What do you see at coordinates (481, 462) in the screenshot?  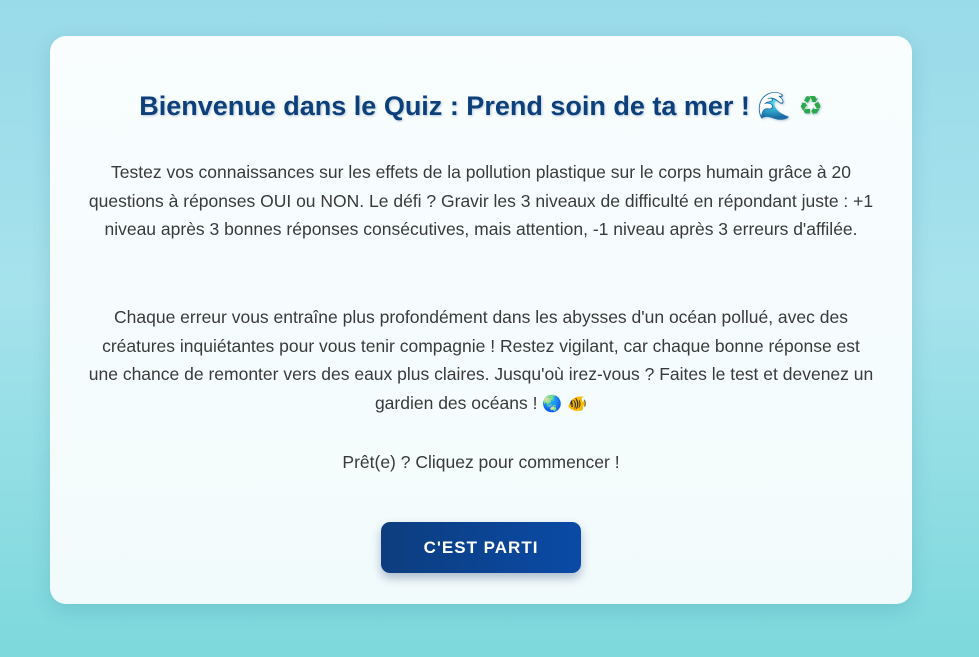 I see `ready-prompt: Prêt(e) ? Cliquez pour commencer !` at bounding box center [481, 462].